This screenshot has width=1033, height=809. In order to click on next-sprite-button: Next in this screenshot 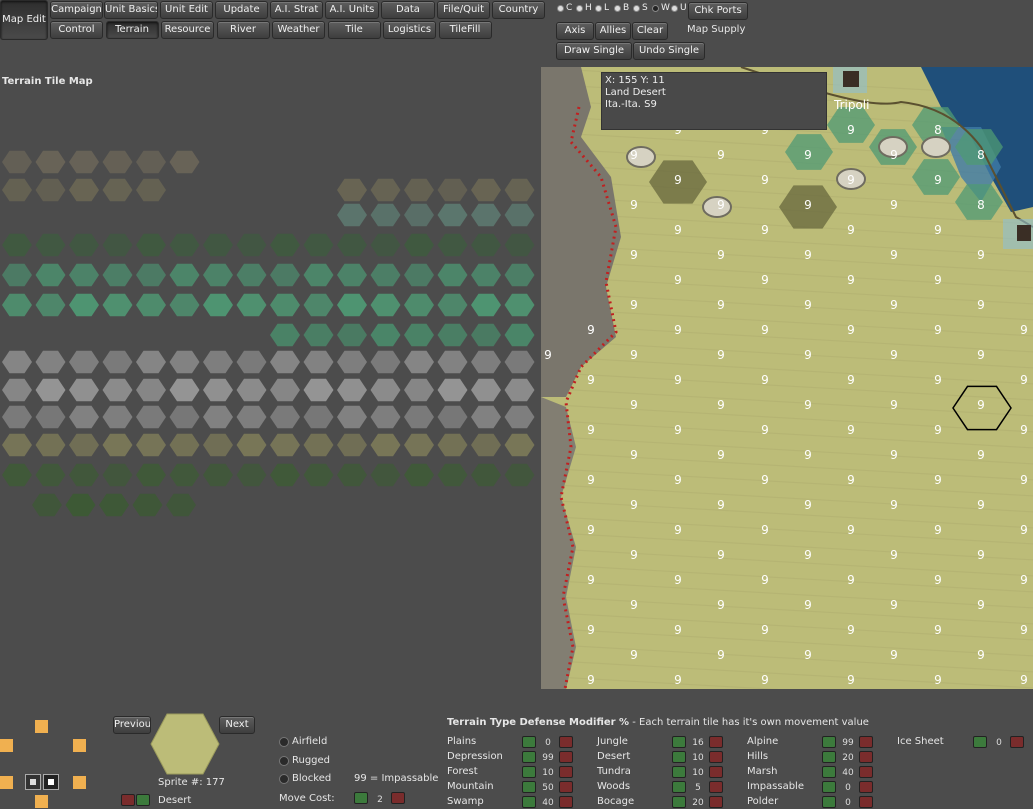, I will do `click(237, 725)`.